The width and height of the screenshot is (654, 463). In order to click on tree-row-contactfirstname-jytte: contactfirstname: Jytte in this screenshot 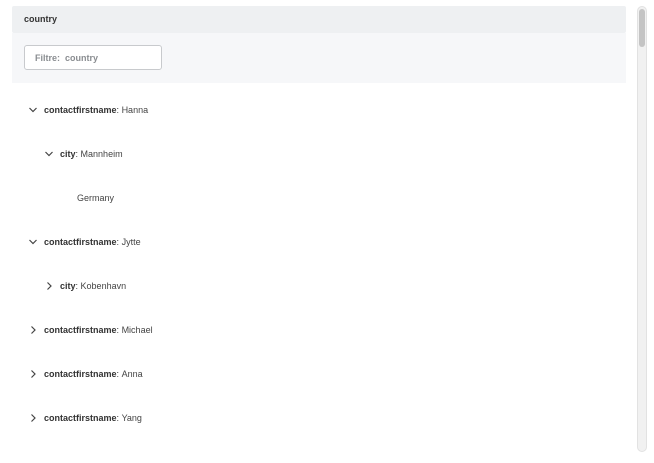, I will do `click(84, 242)`.